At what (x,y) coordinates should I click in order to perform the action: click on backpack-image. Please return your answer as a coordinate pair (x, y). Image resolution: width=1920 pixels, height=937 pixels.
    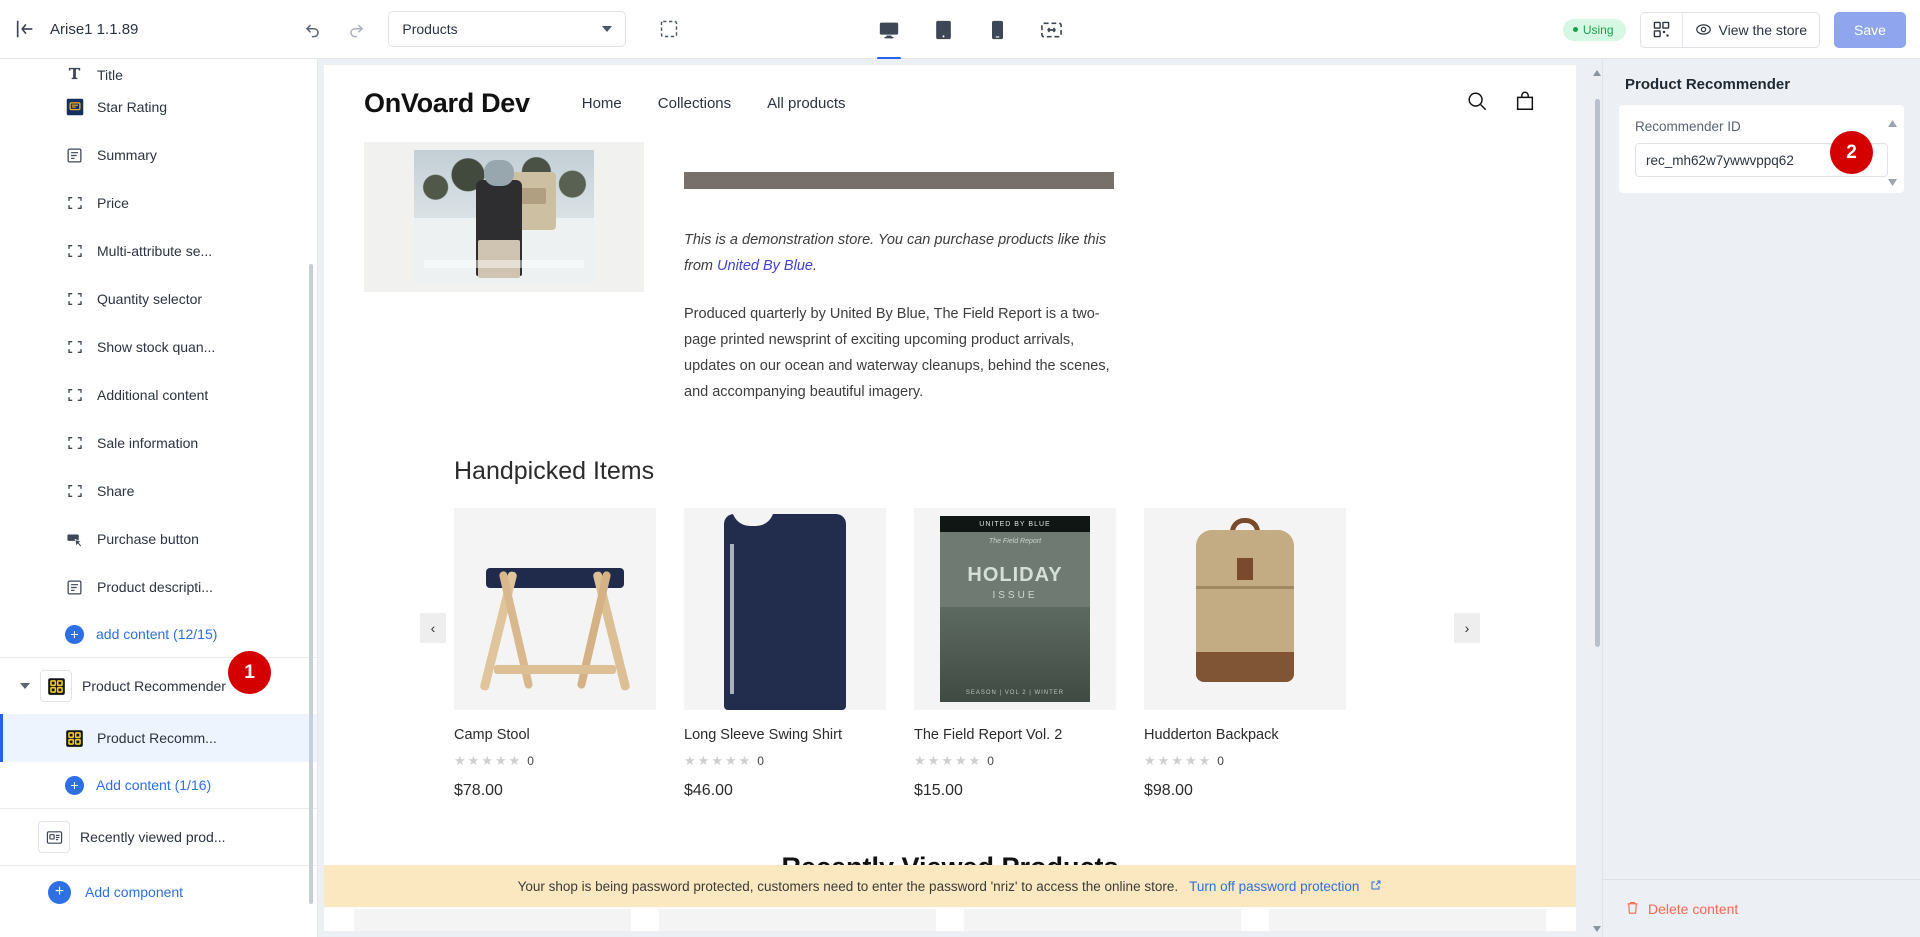
    Looking at the image, I should click on (1245, 609).